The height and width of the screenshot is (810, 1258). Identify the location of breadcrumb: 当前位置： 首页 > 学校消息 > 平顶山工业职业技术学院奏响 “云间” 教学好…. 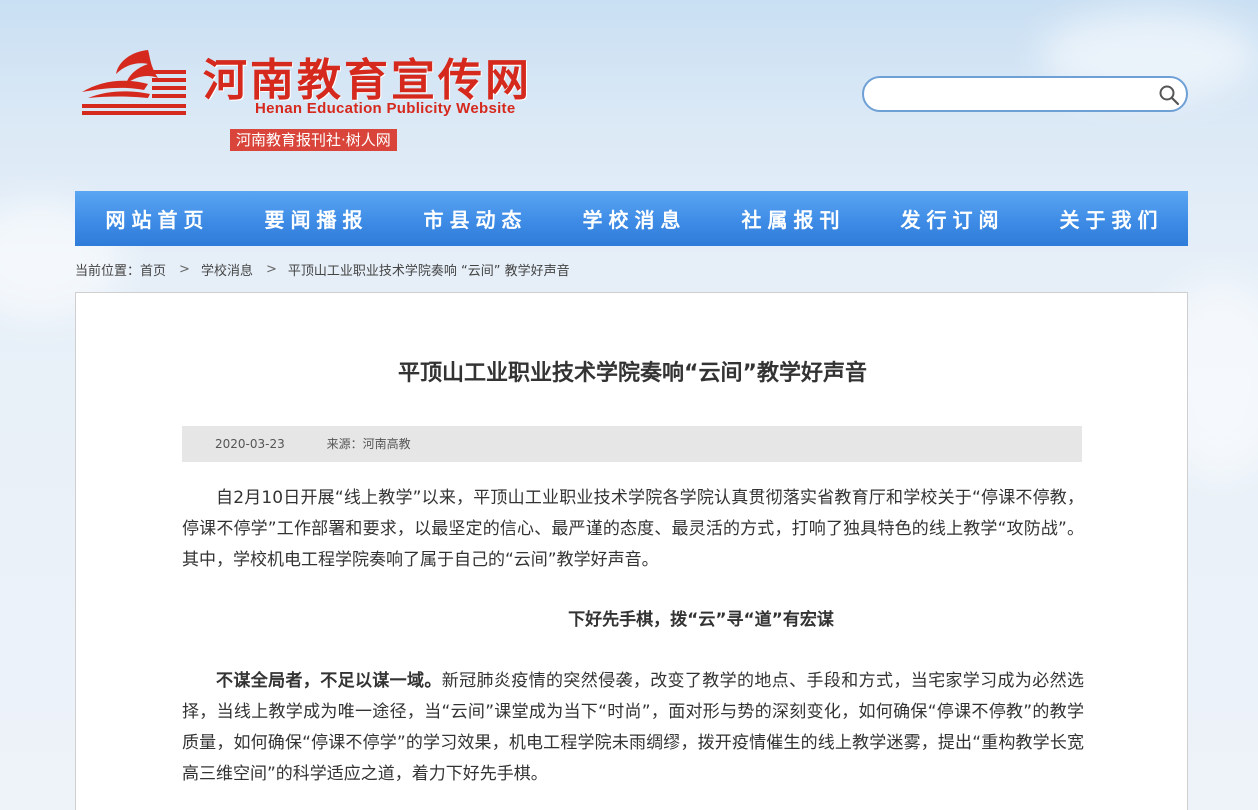
(322, 269).